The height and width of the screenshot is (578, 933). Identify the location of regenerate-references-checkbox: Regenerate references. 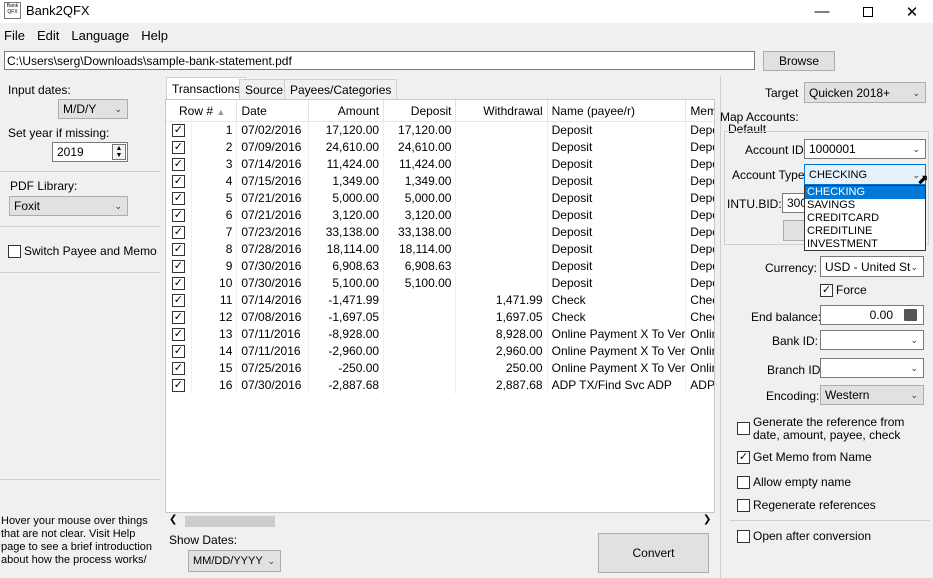
(806, 505).